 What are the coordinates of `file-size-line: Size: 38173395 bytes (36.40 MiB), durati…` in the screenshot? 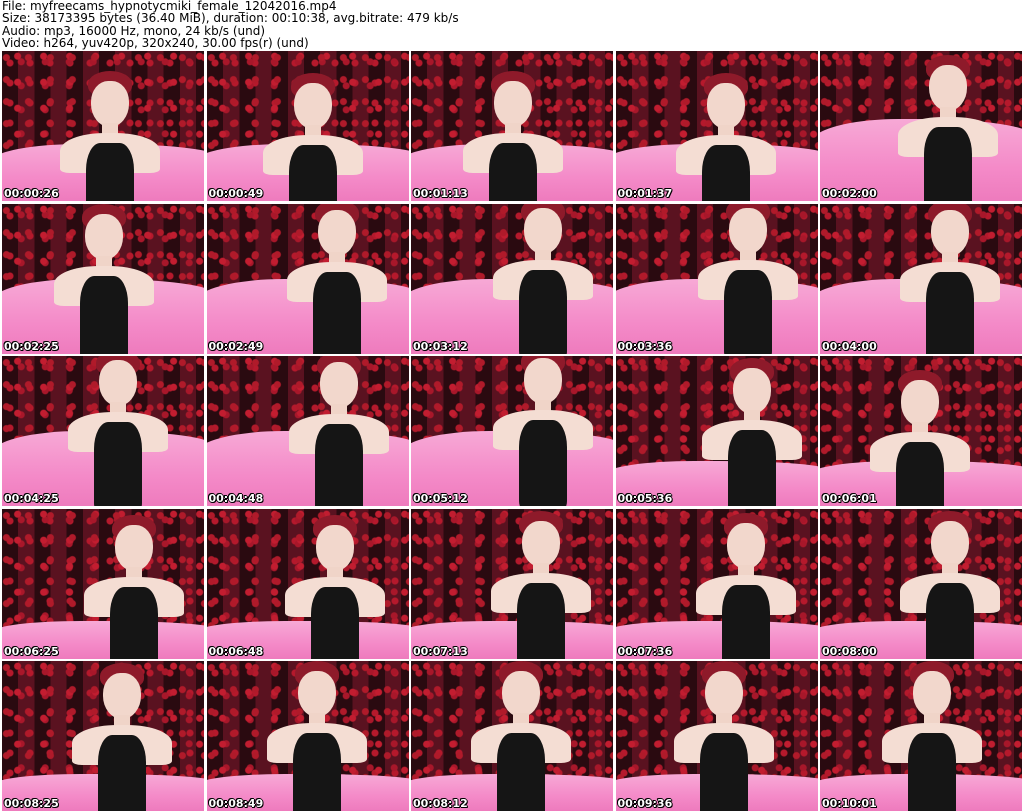 It's located at (230, 18).